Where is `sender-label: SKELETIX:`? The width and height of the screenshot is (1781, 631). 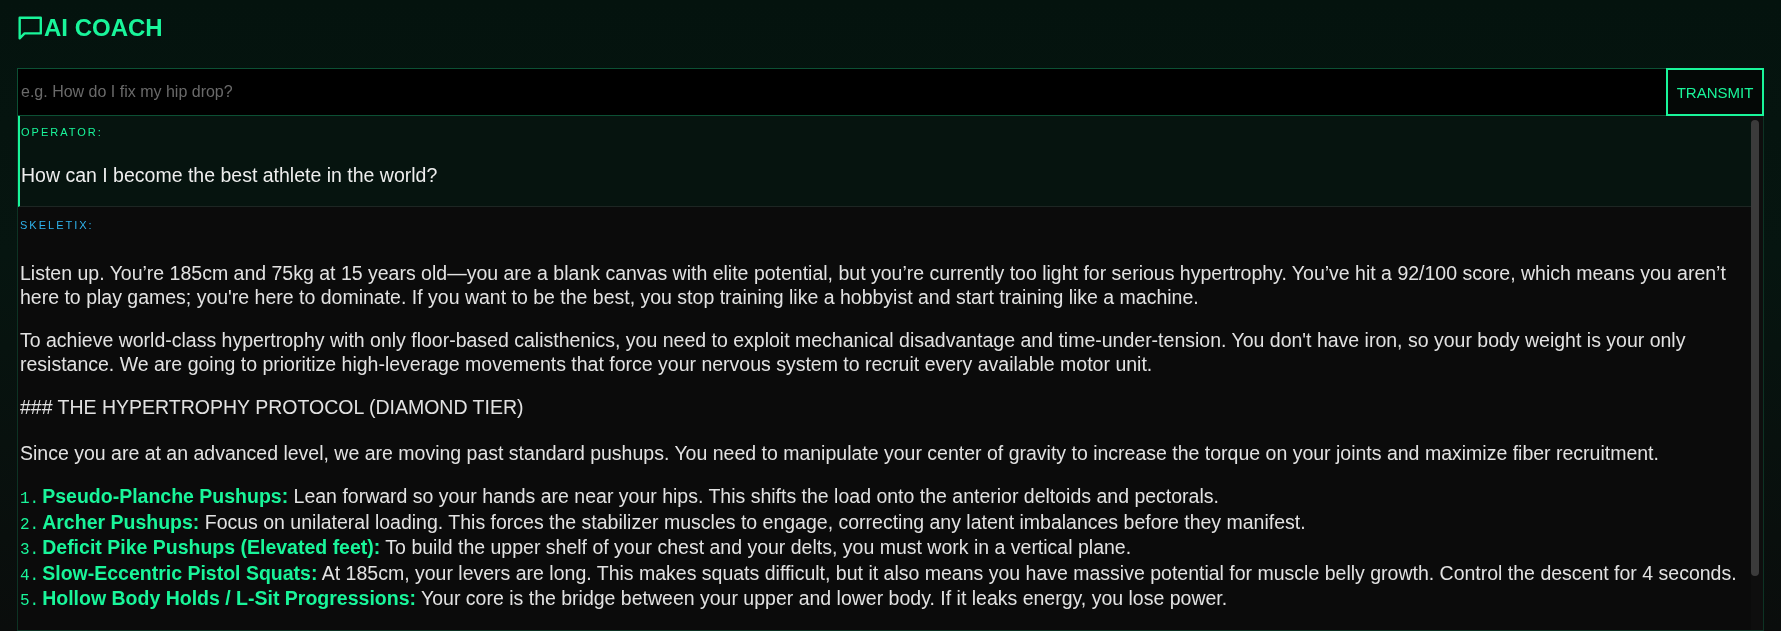 sender-label: SKELETIX: is located at coordinates (57, 225).